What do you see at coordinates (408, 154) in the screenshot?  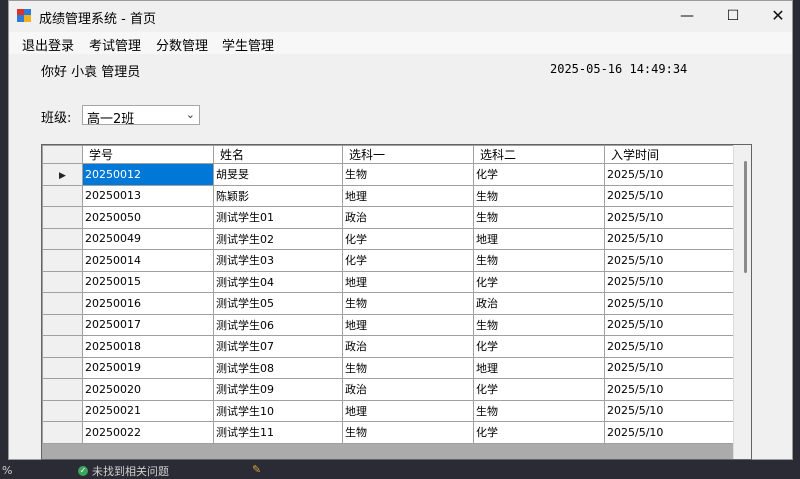 I see `column-header-subject-one: 选科一` at bounding box center [408, 154].